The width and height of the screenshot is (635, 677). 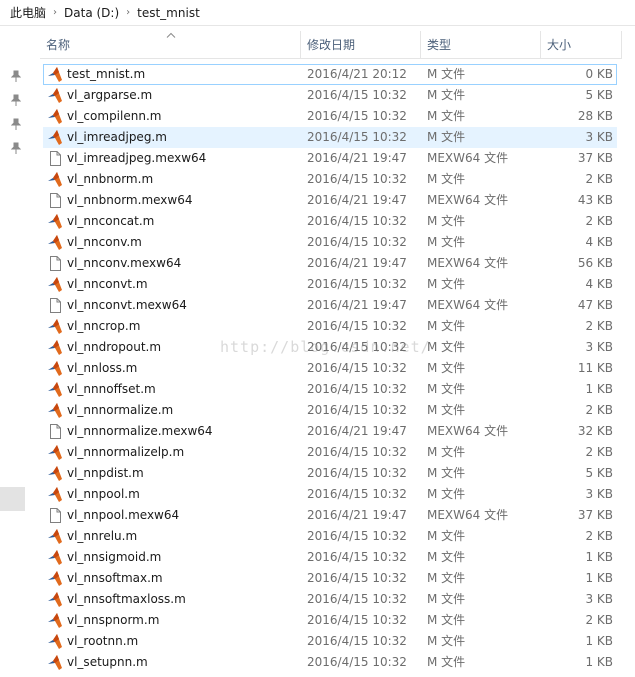 I want to click on file-row: vl_compilenn.m 2016/4/15 10:32 M 文件 28 KB, so click(x=330, y=116).